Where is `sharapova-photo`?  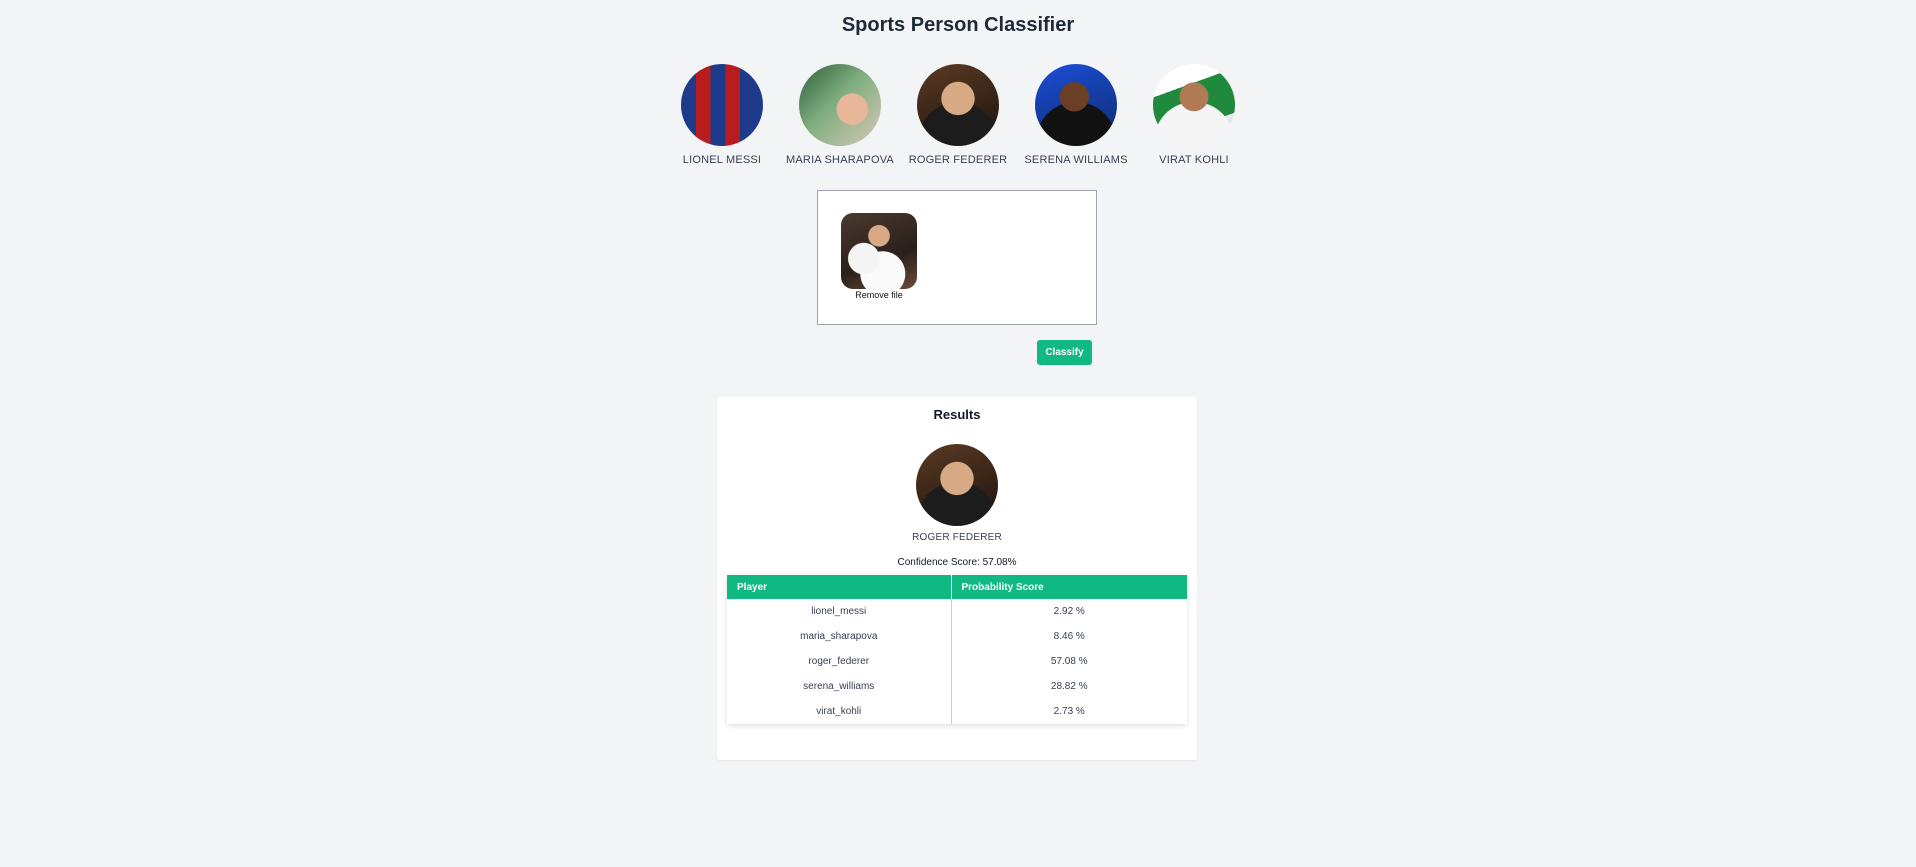
sharapova-photo is located at coordinates (840, 105).